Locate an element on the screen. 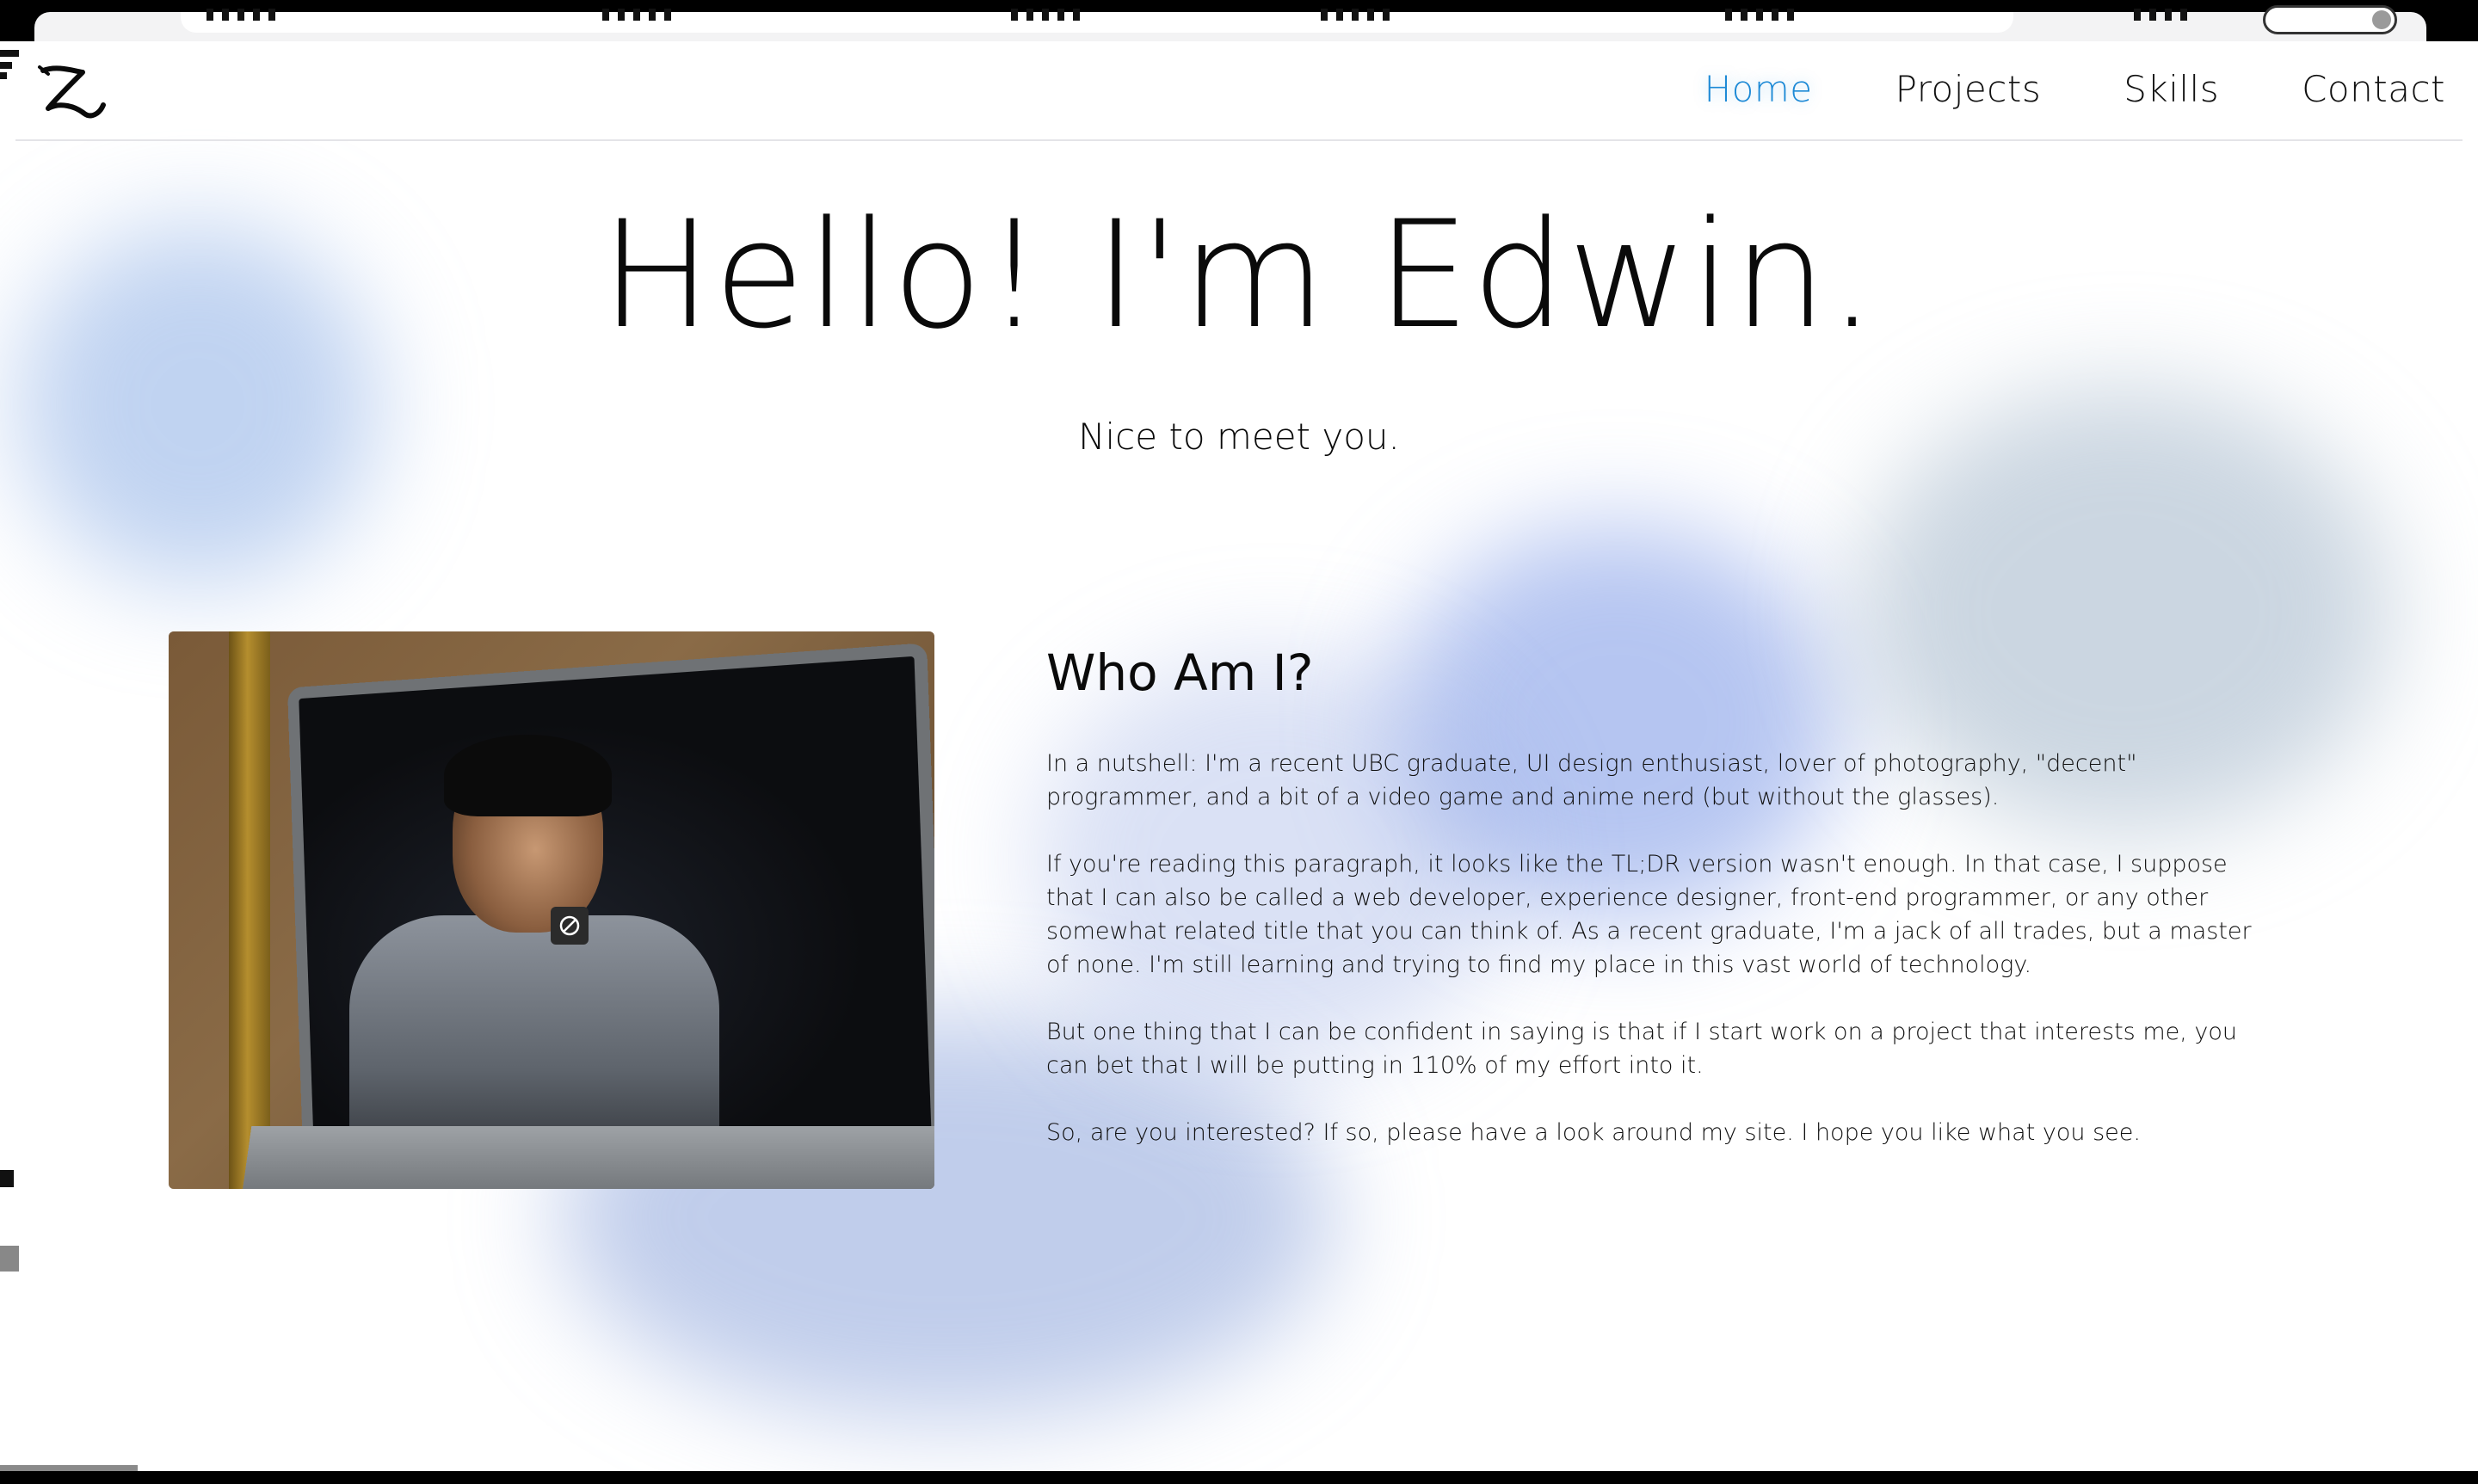 This screenshot has height=1484, width=2478. site-logo is located at coordinates (69, 92).